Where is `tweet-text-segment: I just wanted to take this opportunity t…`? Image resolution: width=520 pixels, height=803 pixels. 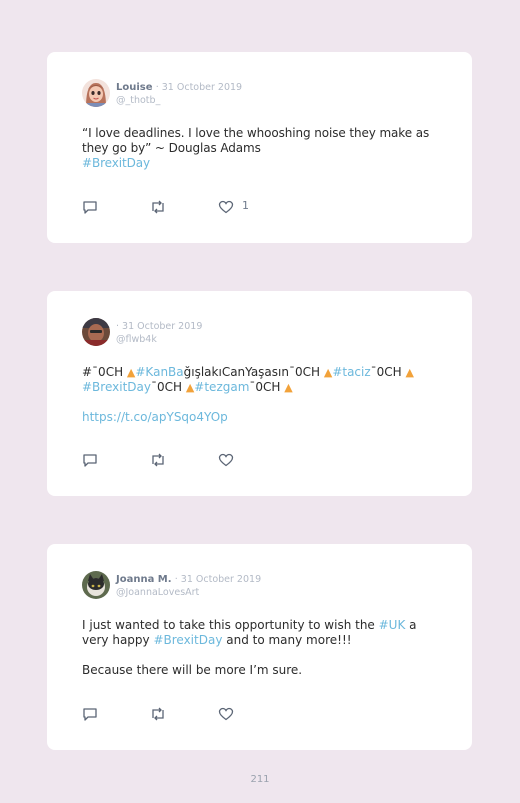
tweet-text-segment: I just wanted to take this opportunity t… is located at coordinates (230, 625).